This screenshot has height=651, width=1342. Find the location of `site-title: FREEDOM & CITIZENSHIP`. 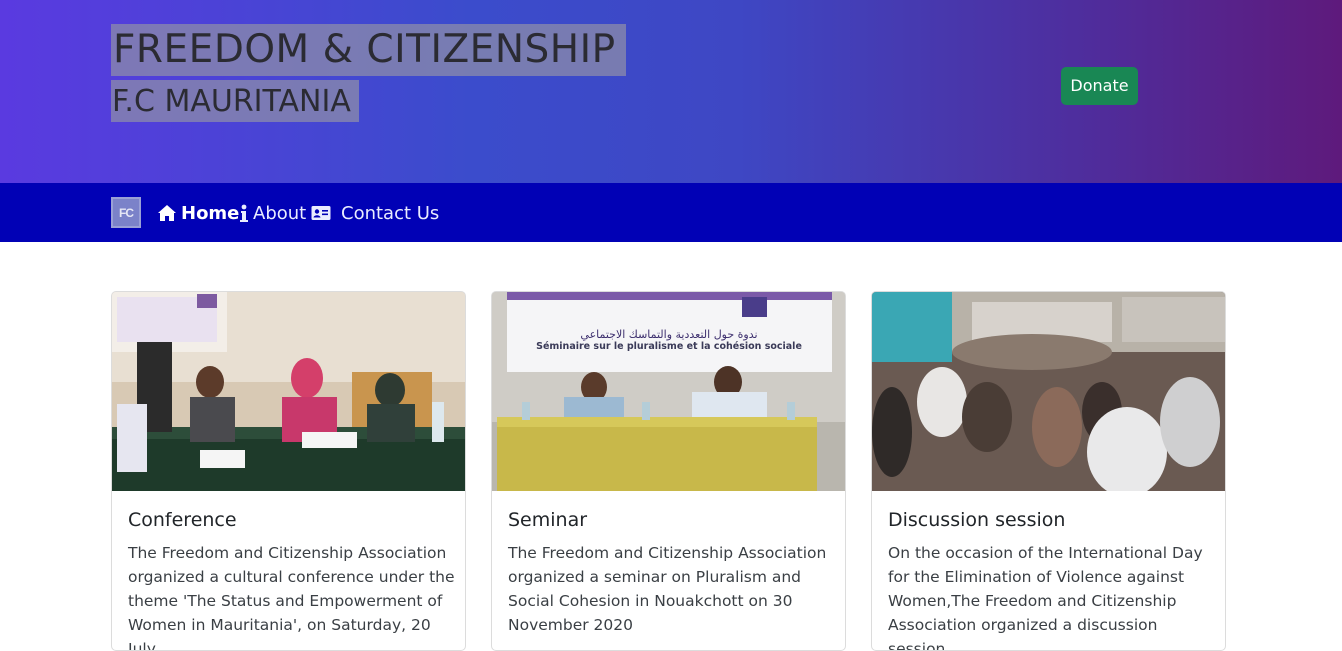

site-title: FREEDOM & CITIZENSHIP is located at coordinates (368, 50).